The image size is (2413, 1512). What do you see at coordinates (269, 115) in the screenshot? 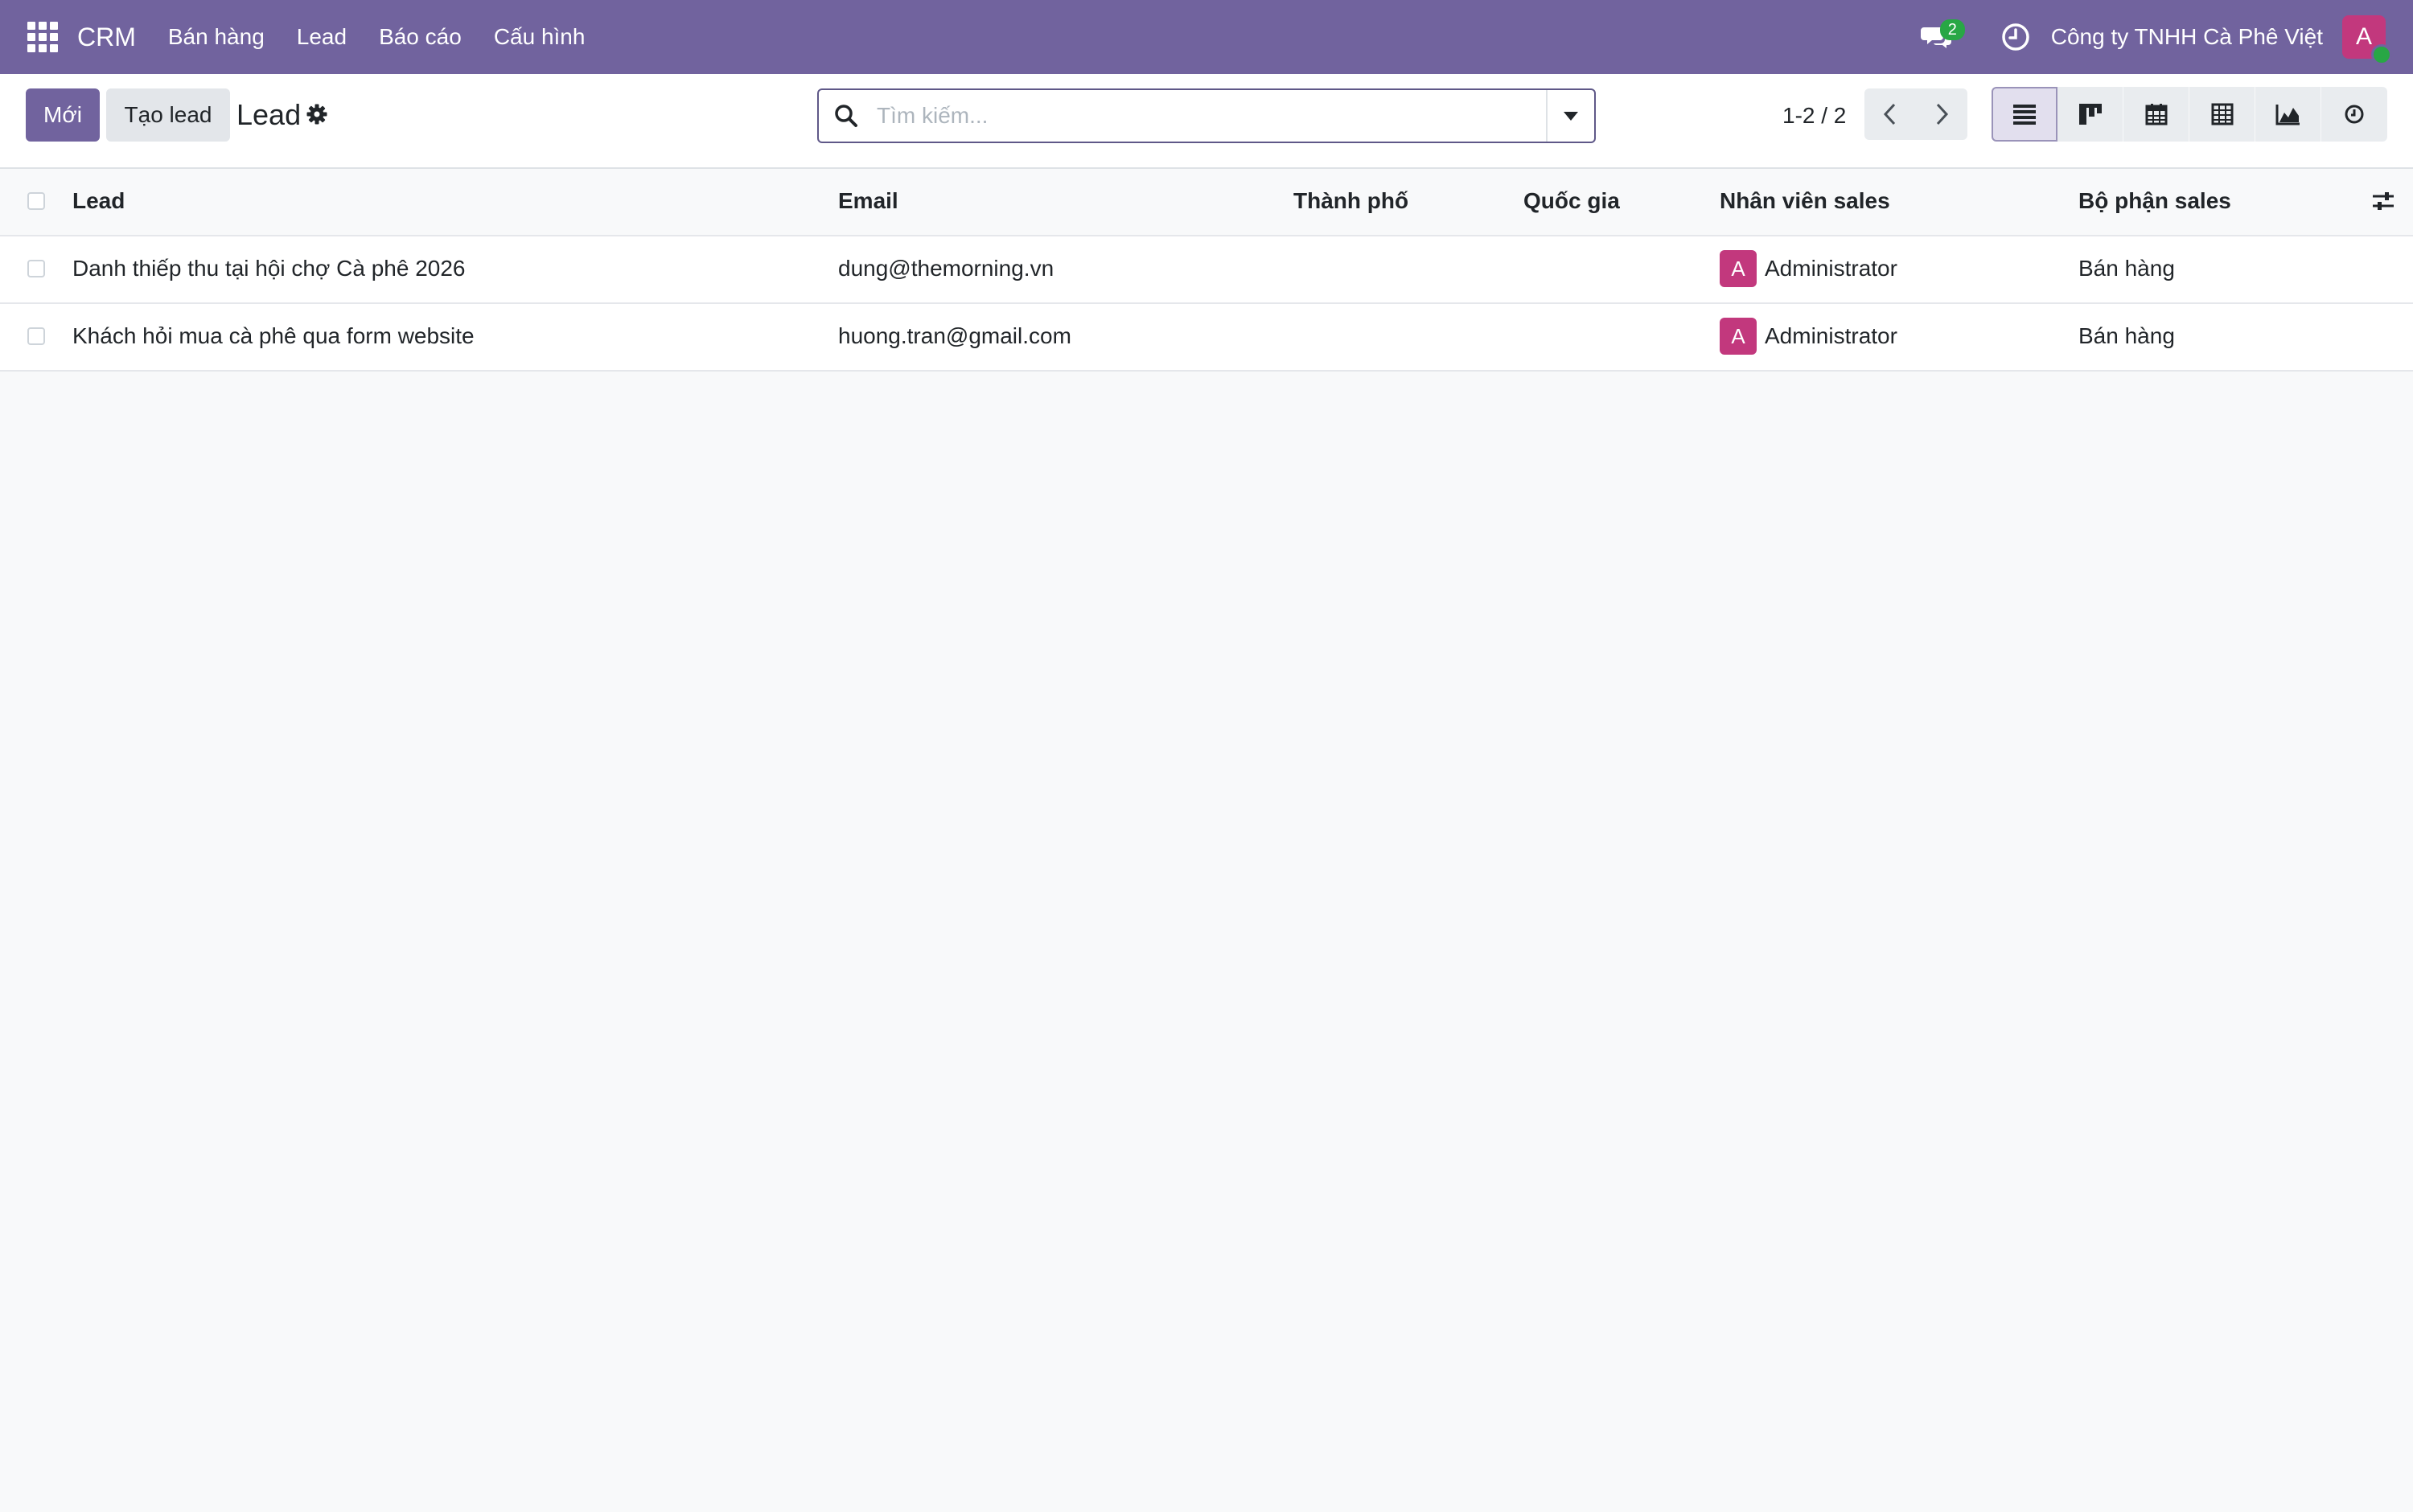
I see `breadcrumb: Lead` at bounding box center [269, 115].